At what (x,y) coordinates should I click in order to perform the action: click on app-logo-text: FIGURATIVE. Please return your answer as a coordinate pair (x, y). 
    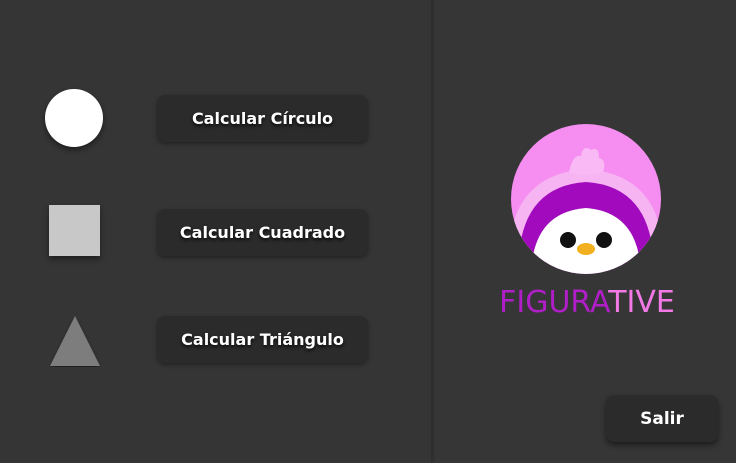
    Looking at the image, I should click on (587, 303).